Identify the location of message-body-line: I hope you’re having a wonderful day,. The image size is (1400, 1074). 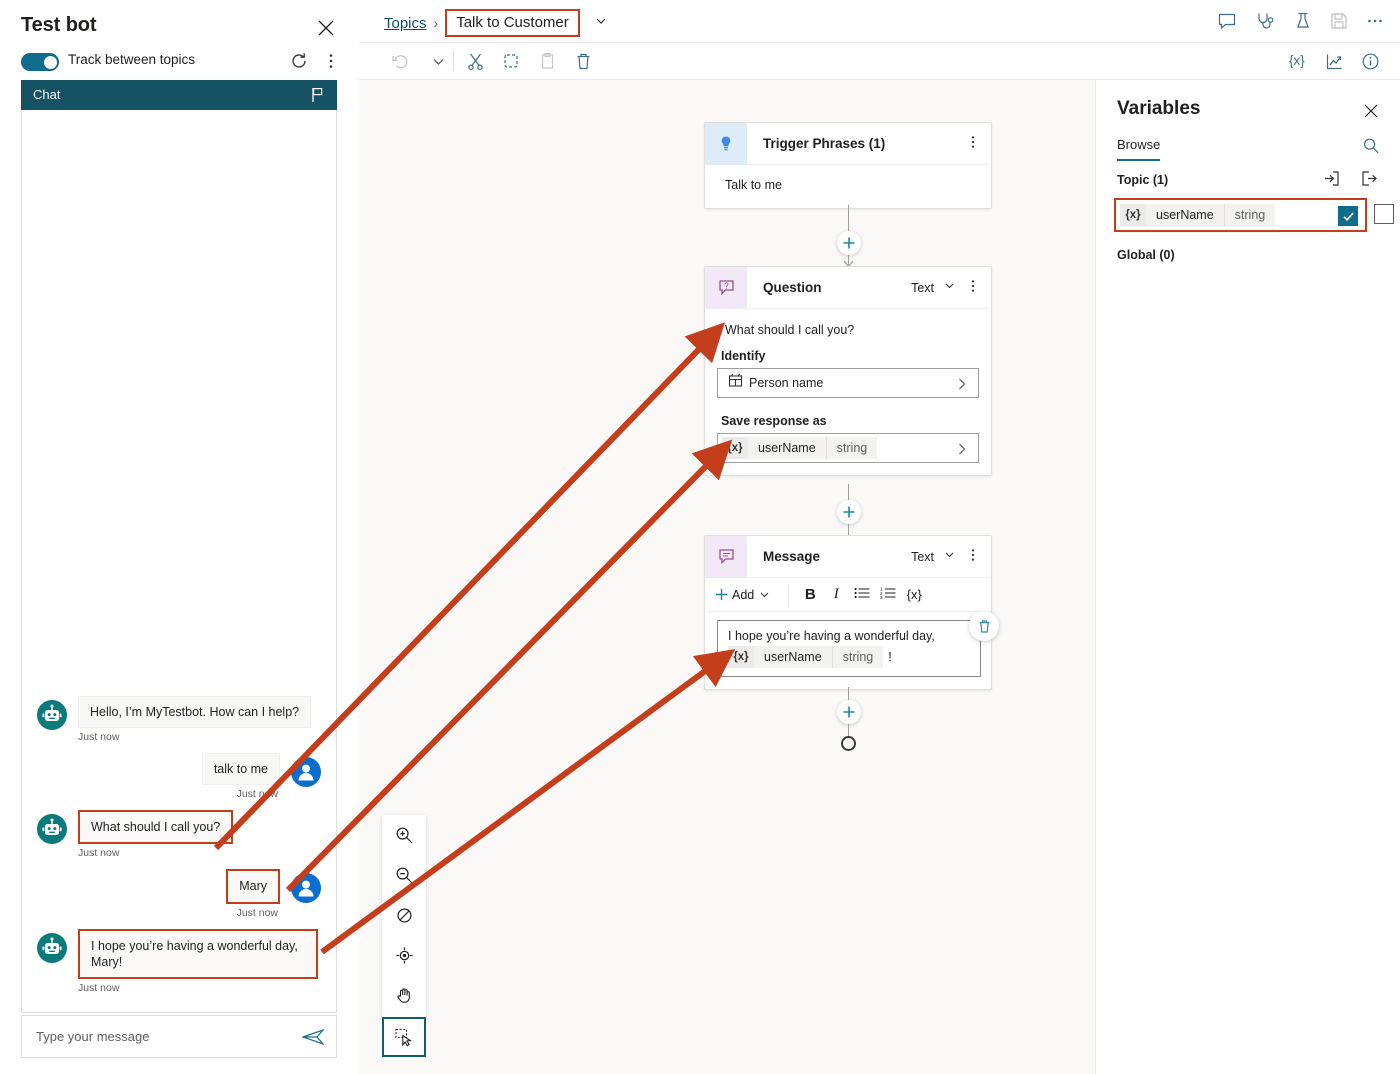
(831, 636).